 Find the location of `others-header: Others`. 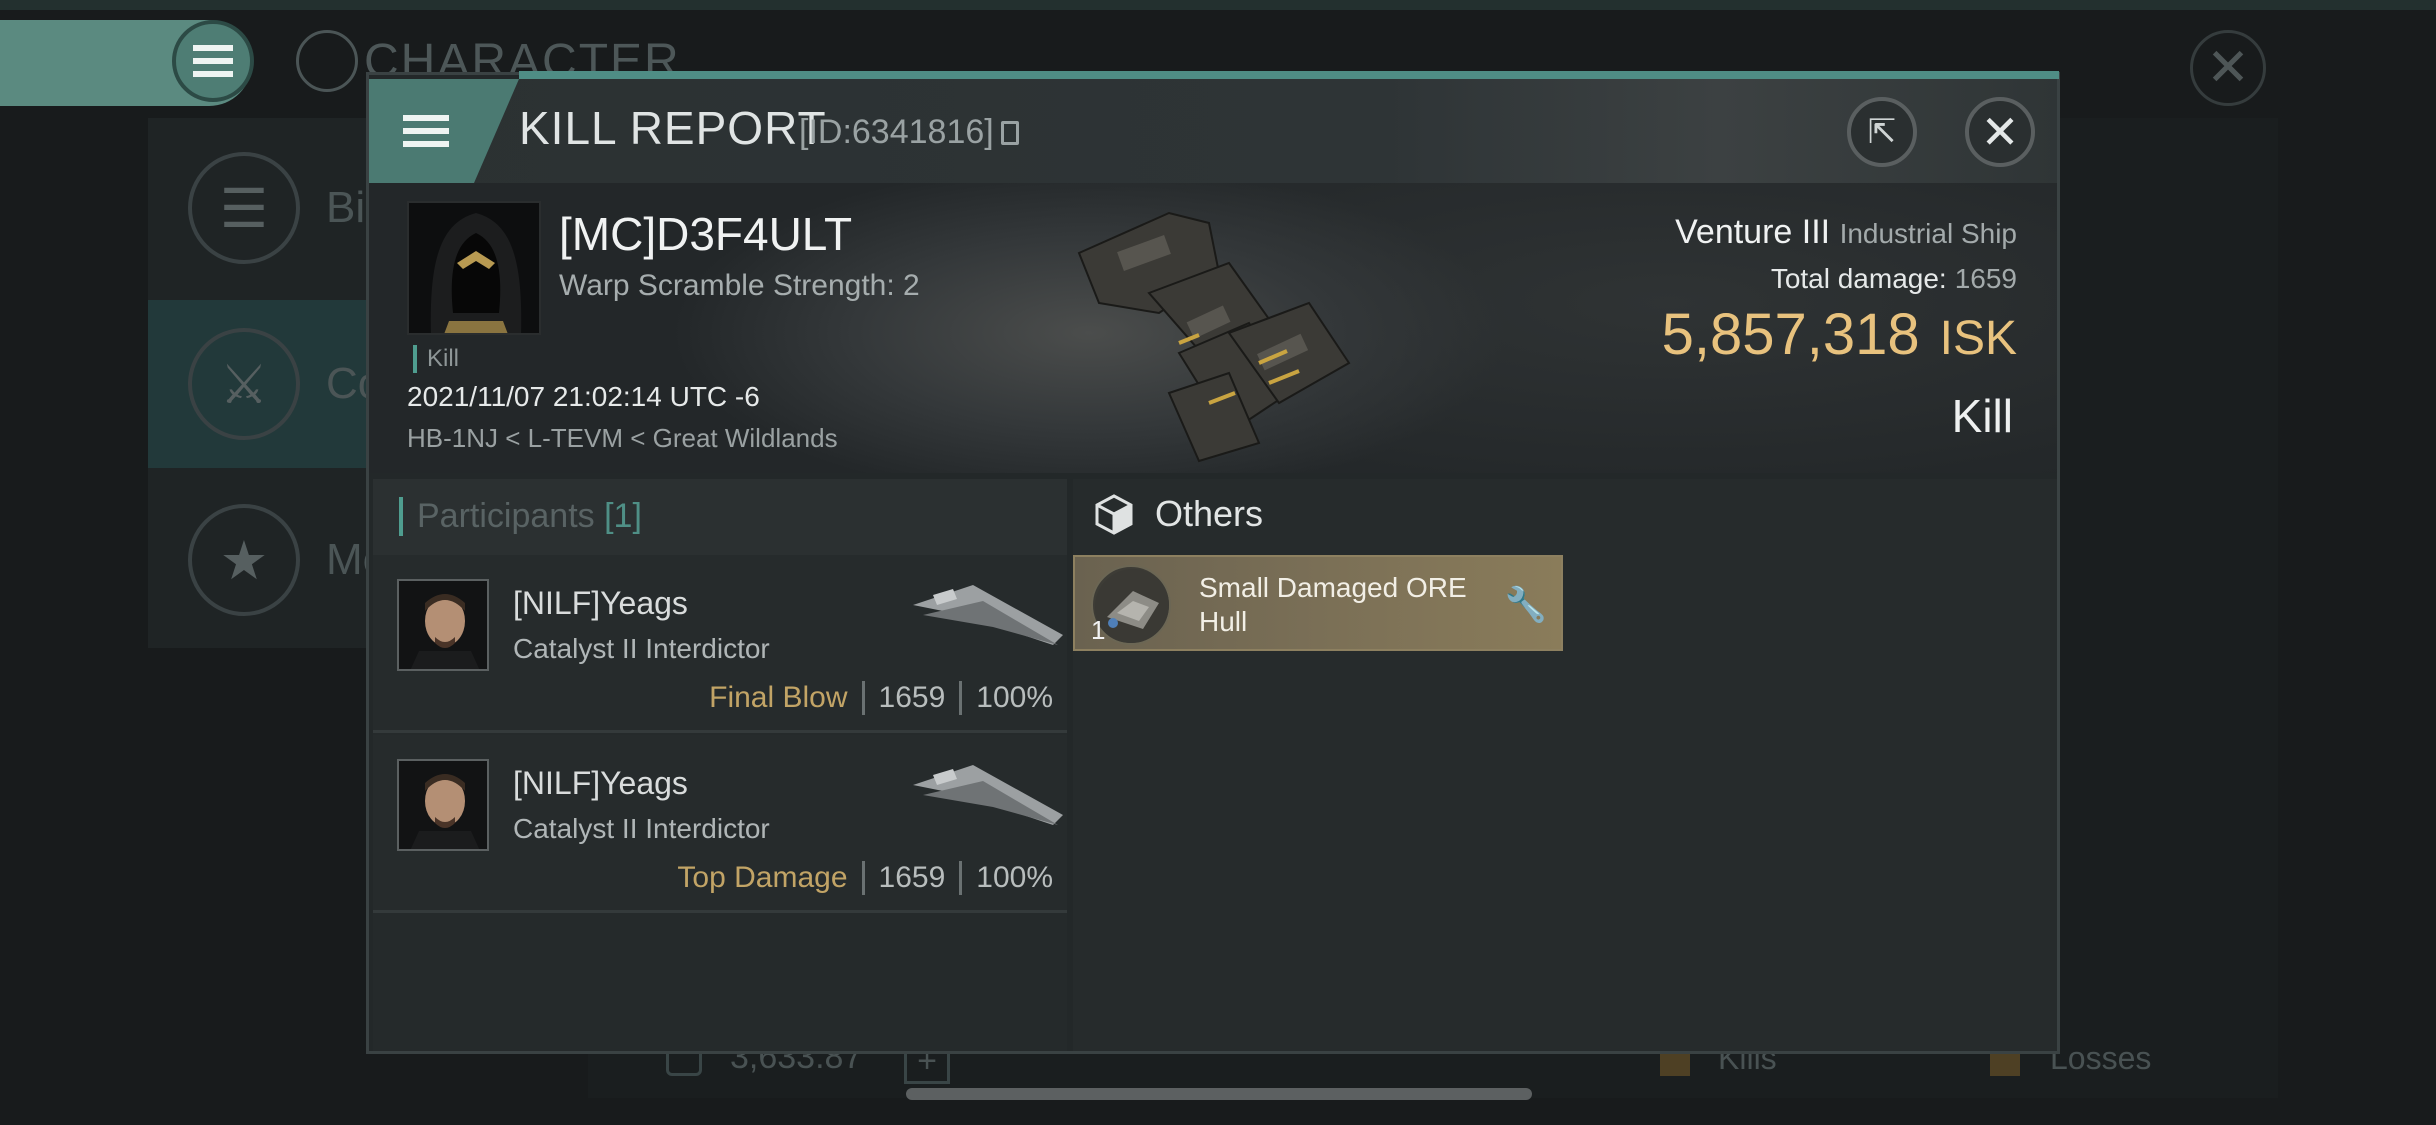

others-header: Others is located at coordinates (1178, 514).